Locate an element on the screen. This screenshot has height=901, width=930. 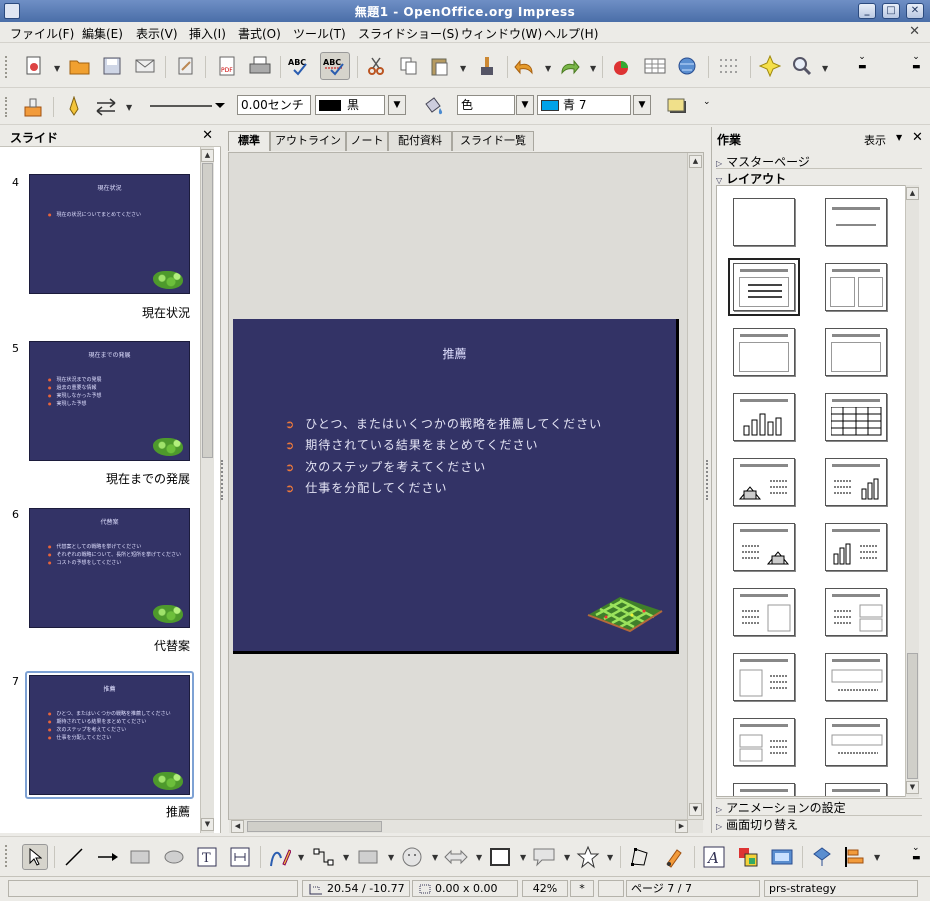
print-icon is located at coordinates (260, 66).